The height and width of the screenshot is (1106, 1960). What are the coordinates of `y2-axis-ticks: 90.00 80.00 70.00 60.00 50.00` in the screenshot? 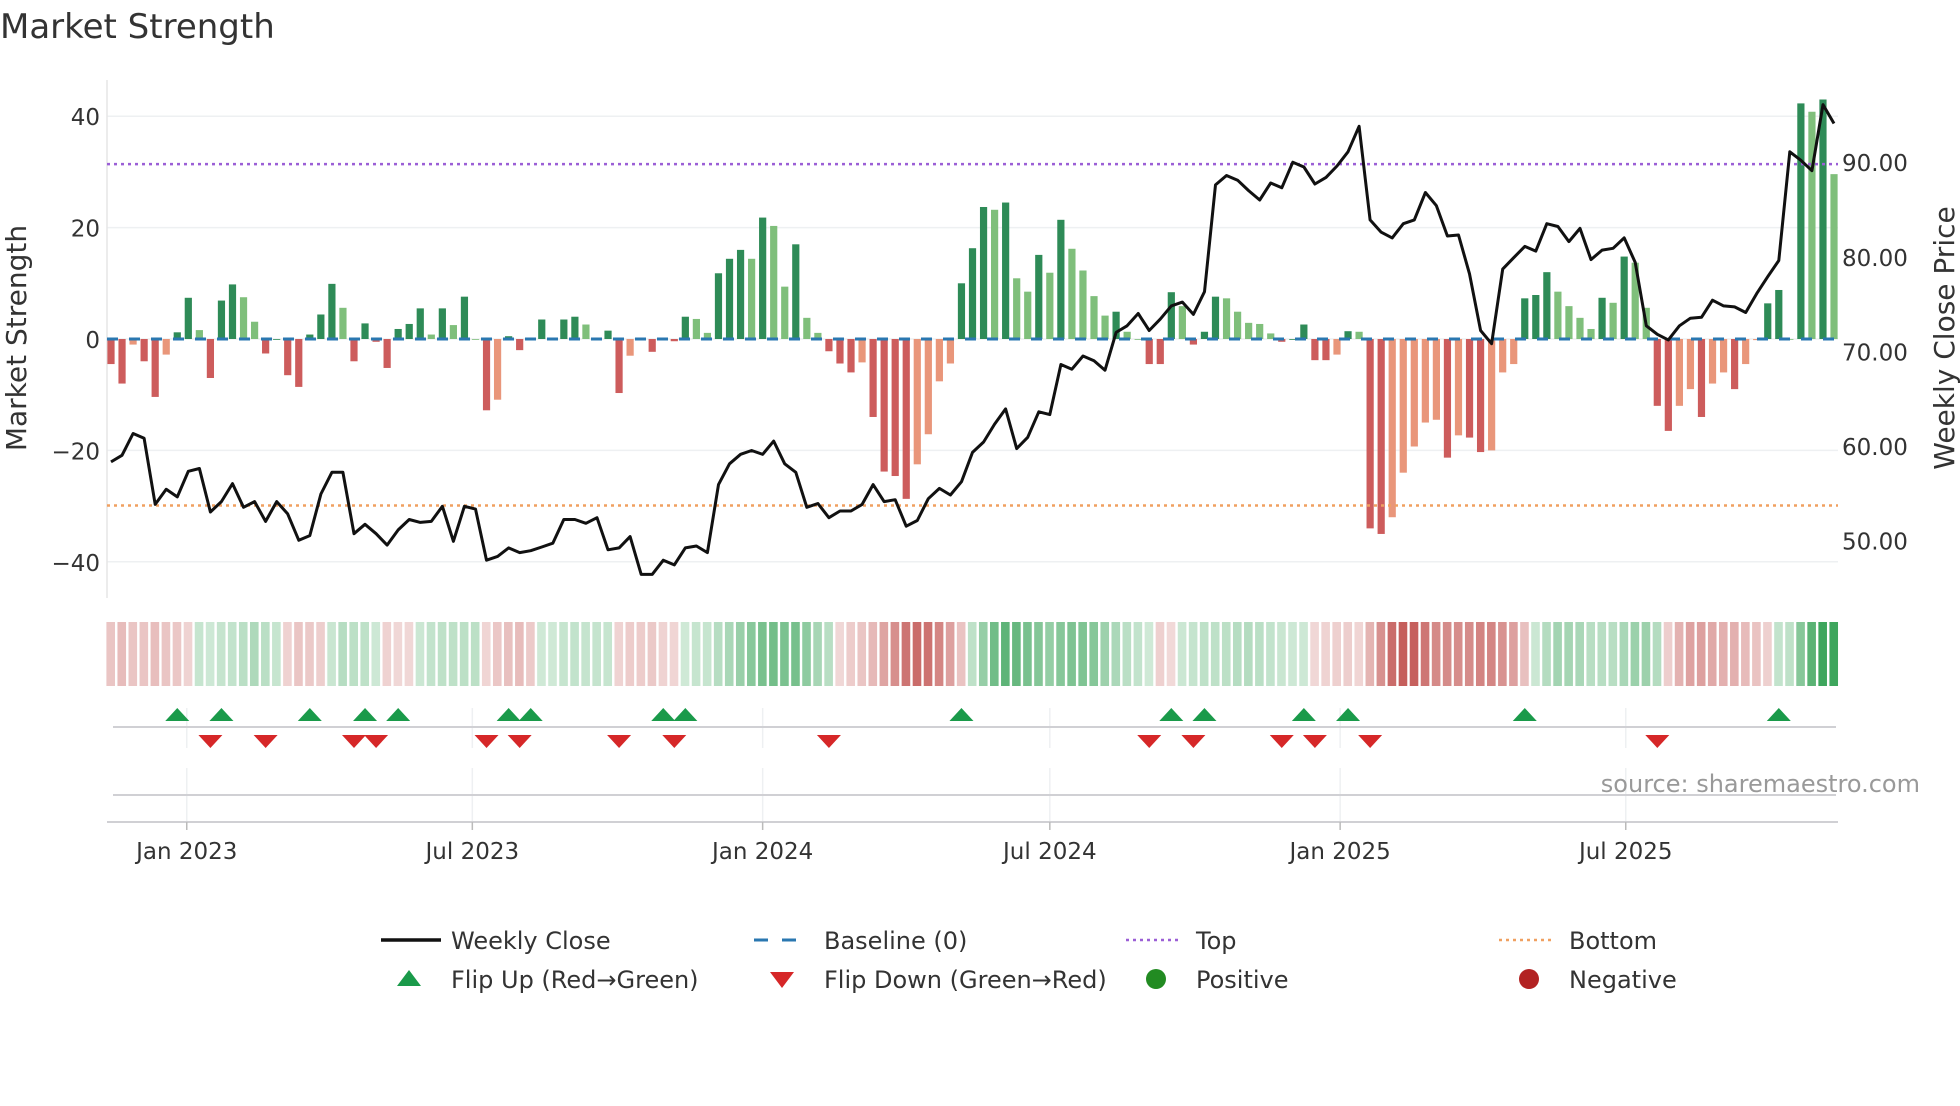 It's located at (1875, 353).